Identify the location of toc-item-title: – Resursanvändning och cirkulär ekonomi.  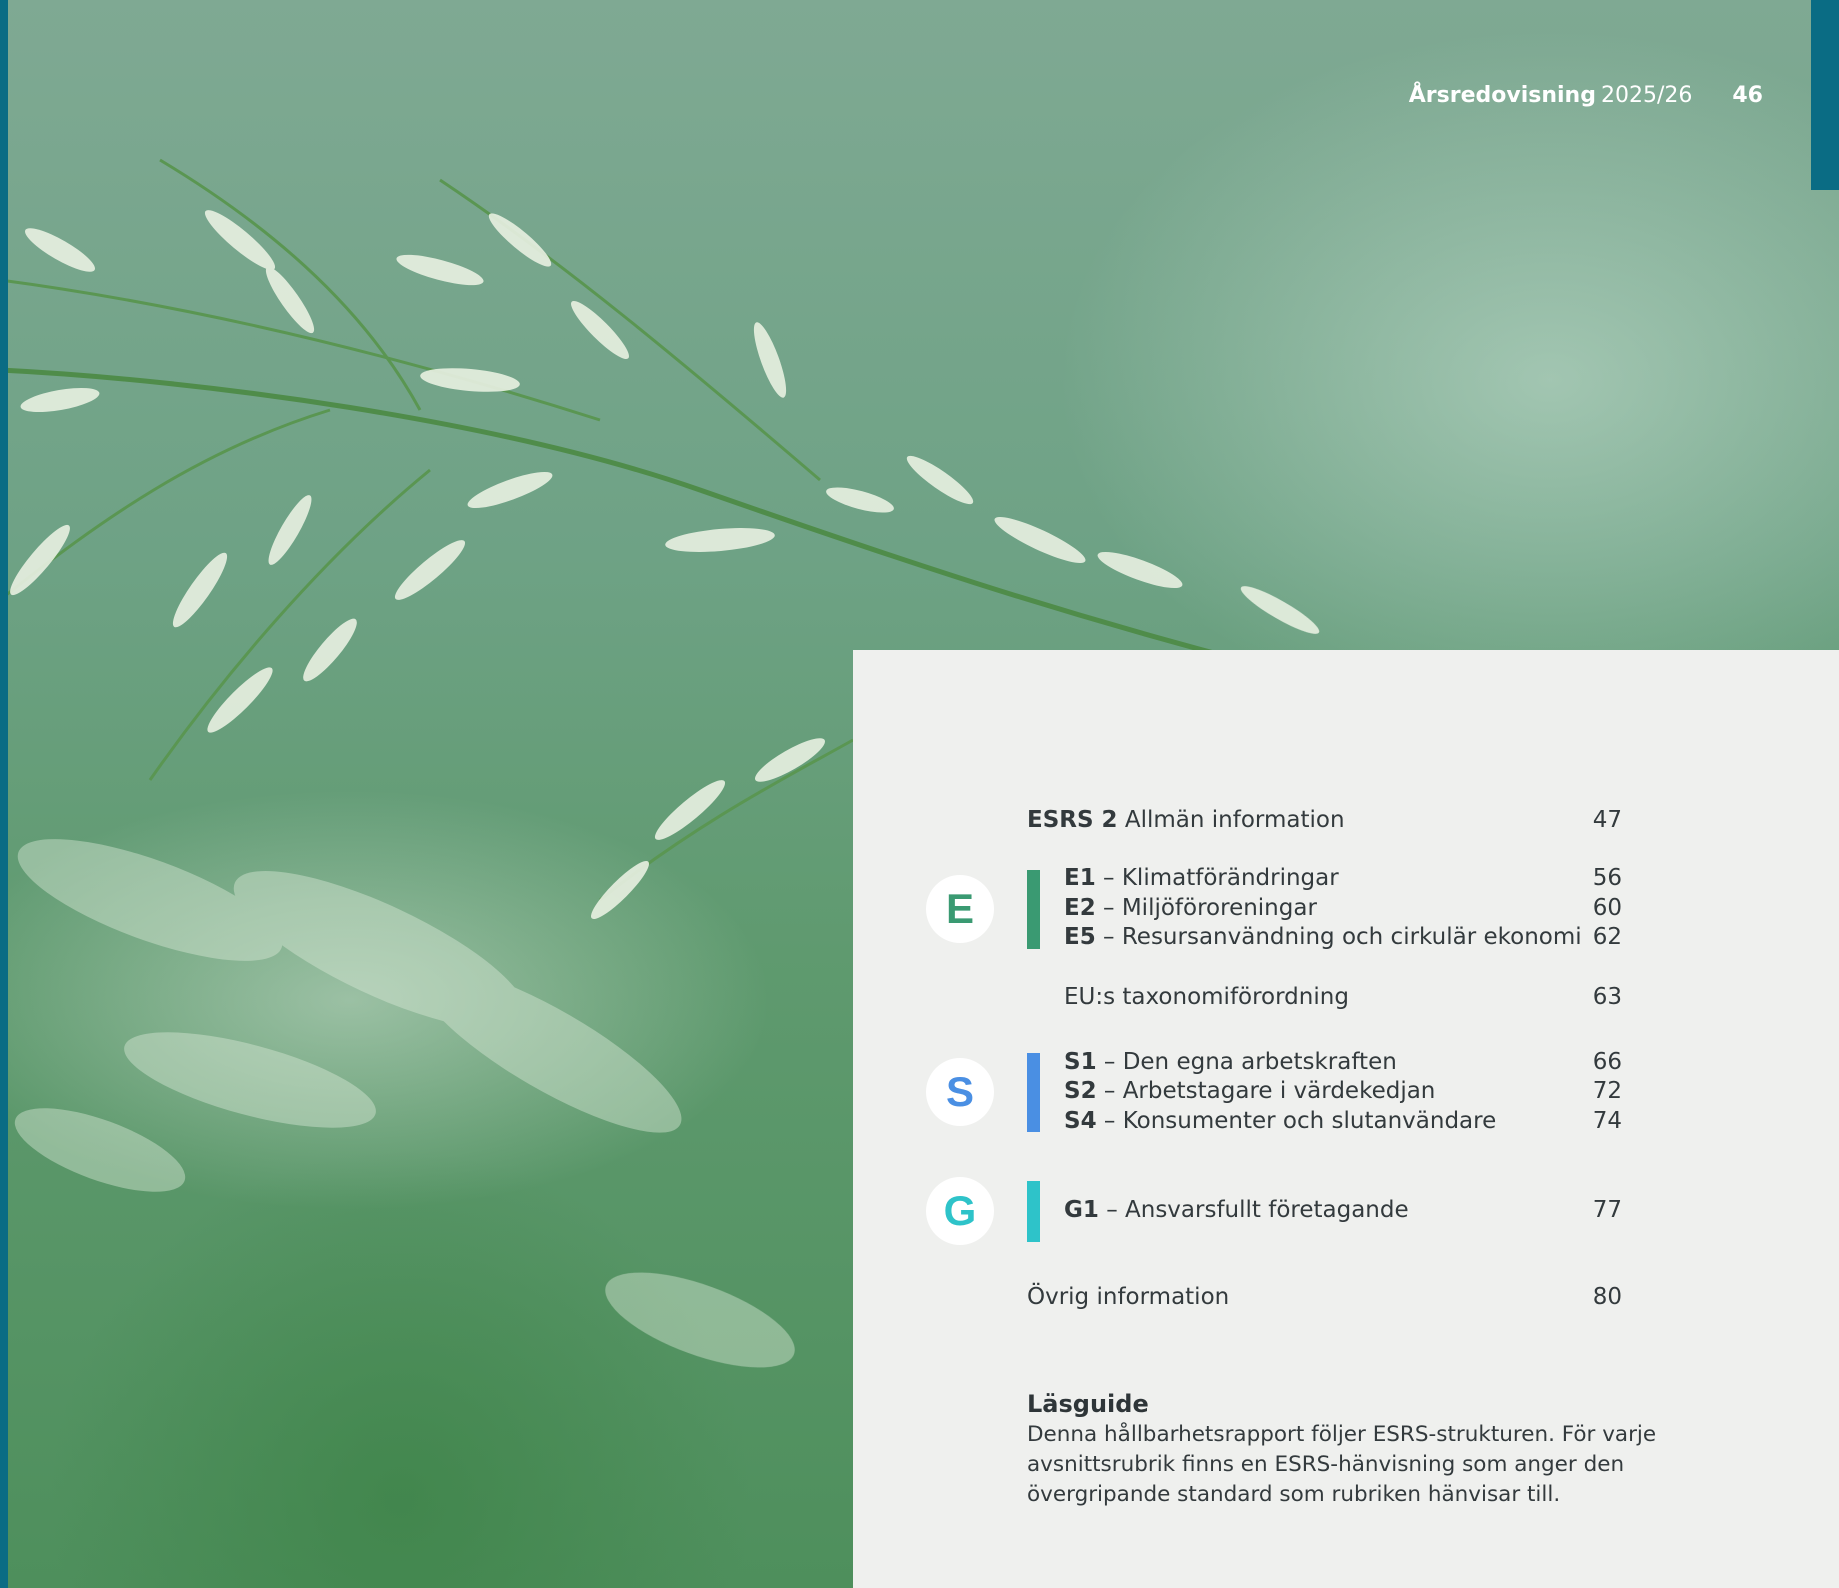
(1338, 937).